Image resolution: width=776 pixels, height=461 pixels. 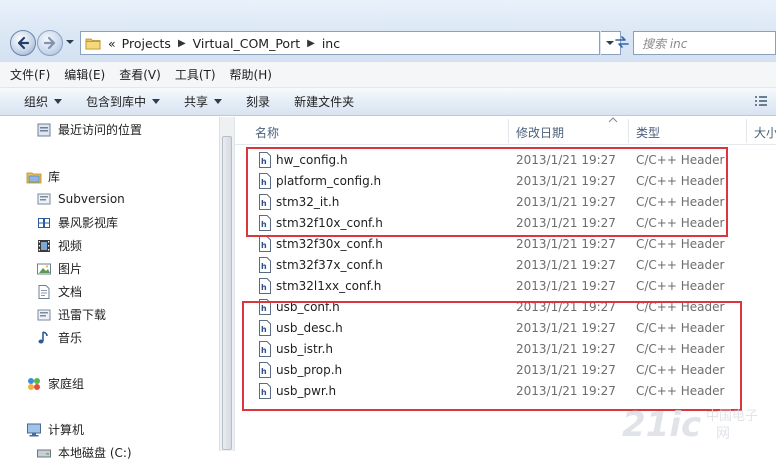 I want to click on forward-arrow-icon, so click(x=49, y=43).